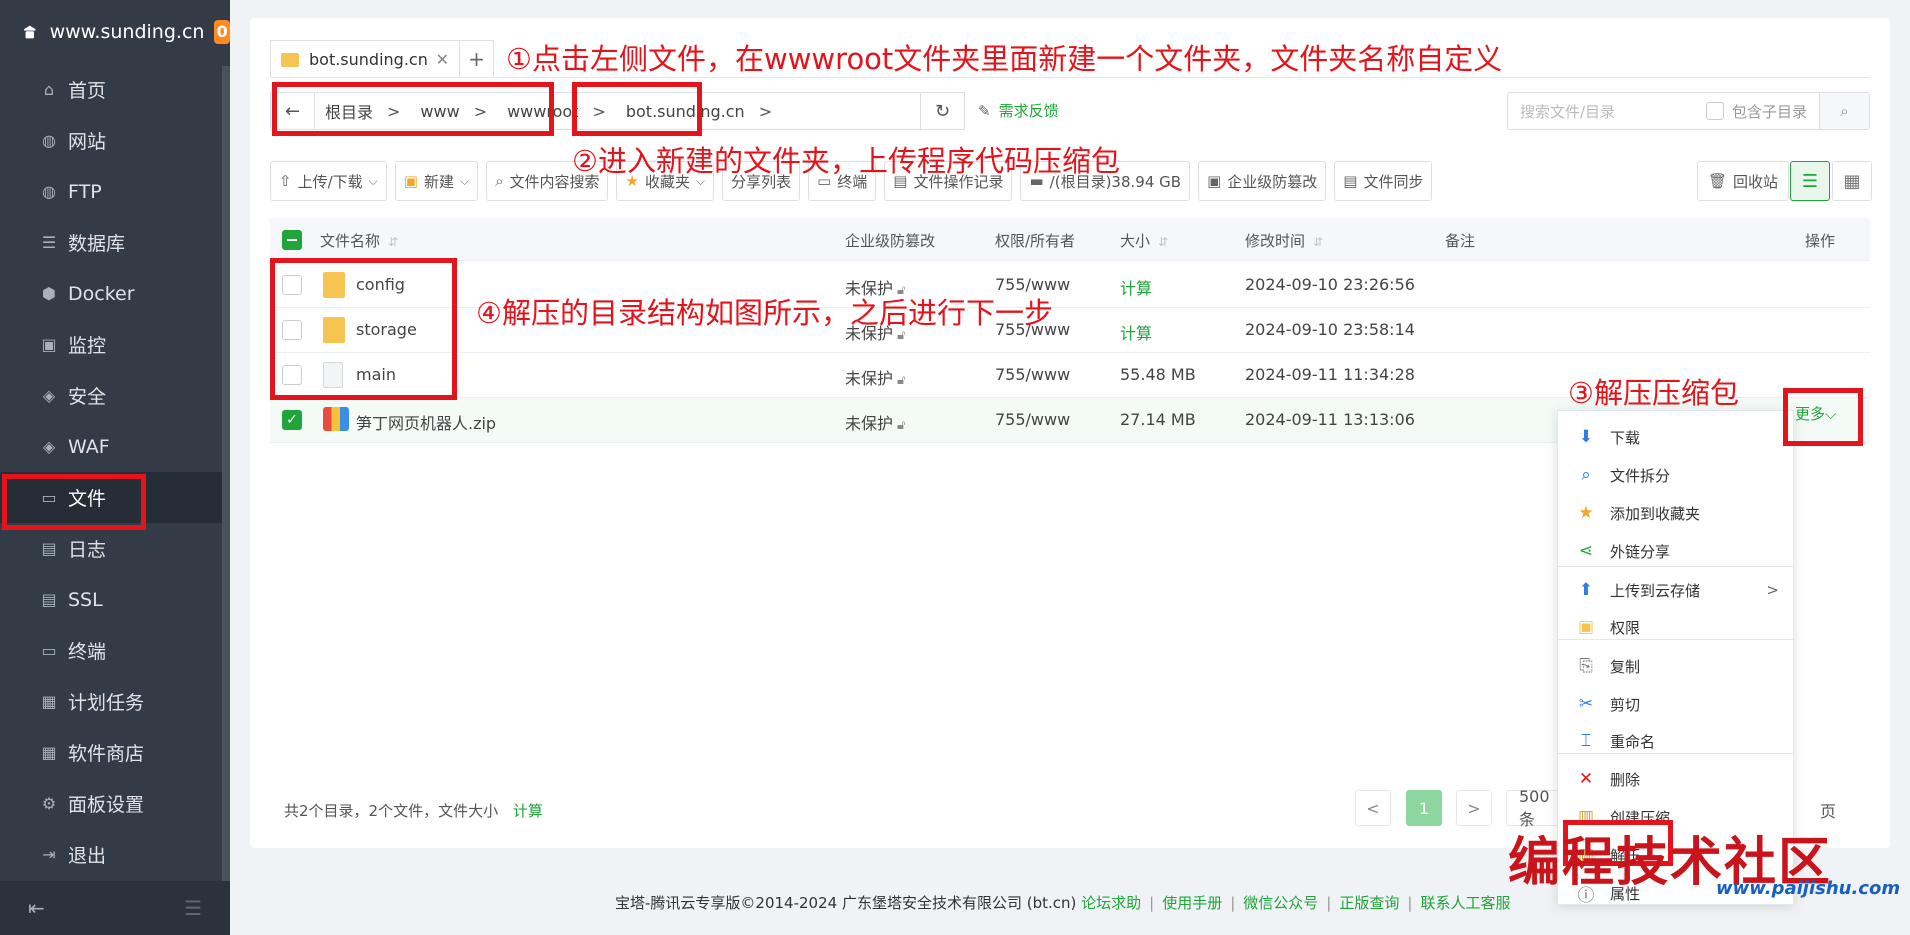  Describe the element at coordinates (1369, 903) in the screenshot. I see `footer-link-3: 正版查询` at that location.